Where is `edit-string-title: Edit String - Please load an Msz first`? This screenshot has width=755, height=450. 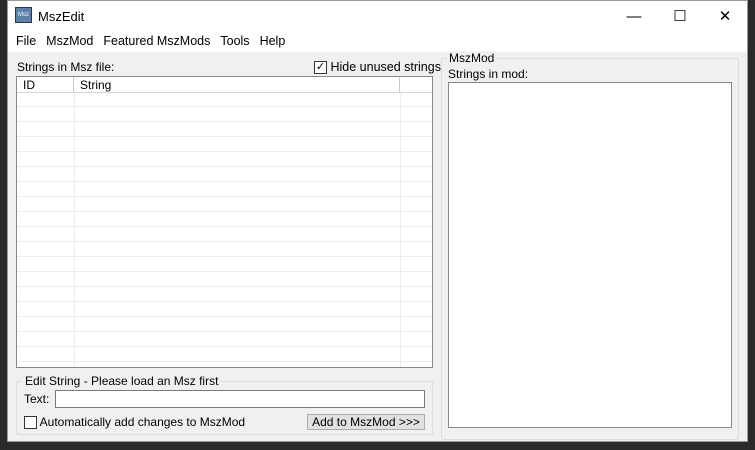 edit-string-title: Edit String - Please load an Msz first is located at coordinates (122, 381).